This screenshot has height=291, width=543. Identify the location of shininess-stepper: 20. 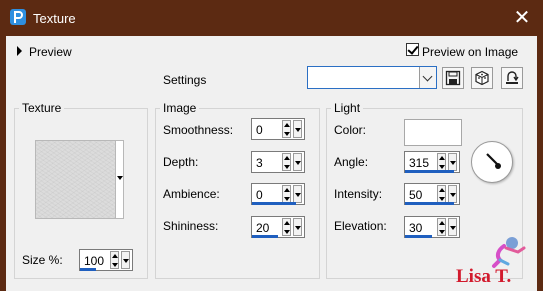
(278, 227).